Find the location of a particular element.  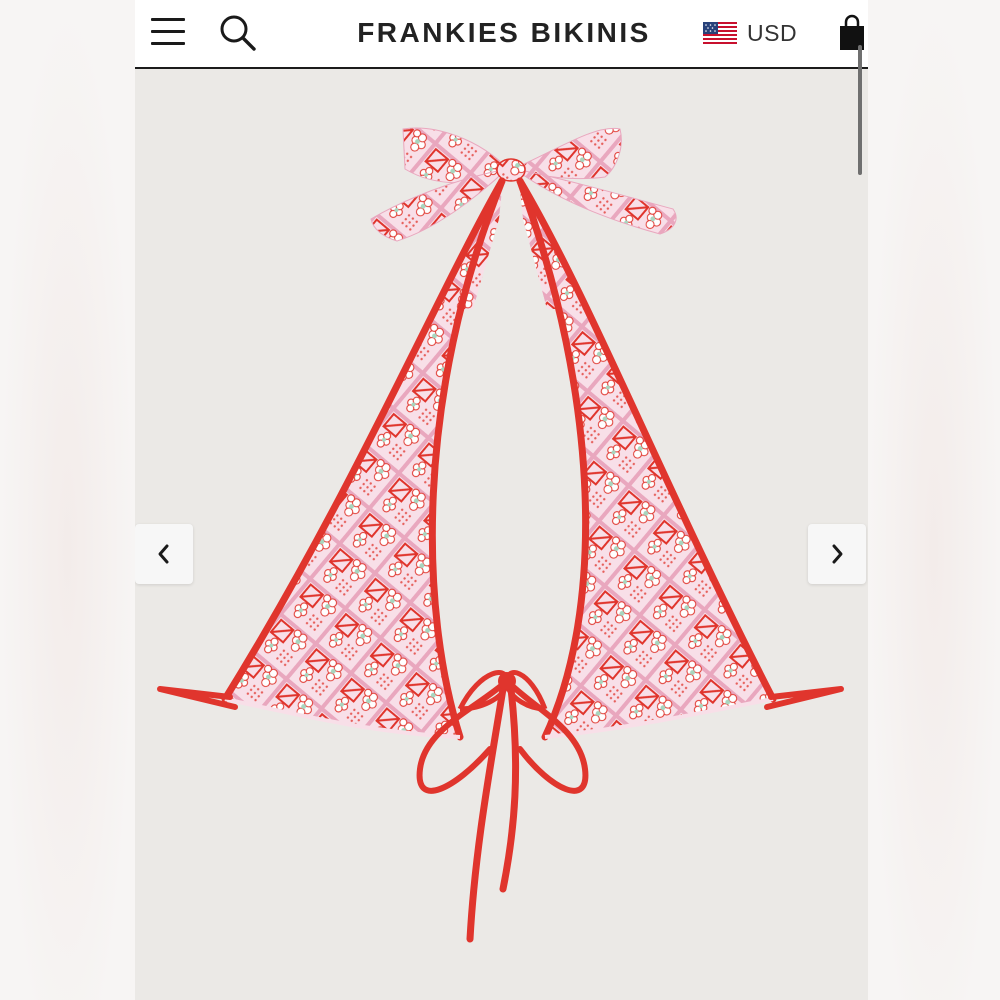

chevron-left-icon is located at coordinates (163, 554).